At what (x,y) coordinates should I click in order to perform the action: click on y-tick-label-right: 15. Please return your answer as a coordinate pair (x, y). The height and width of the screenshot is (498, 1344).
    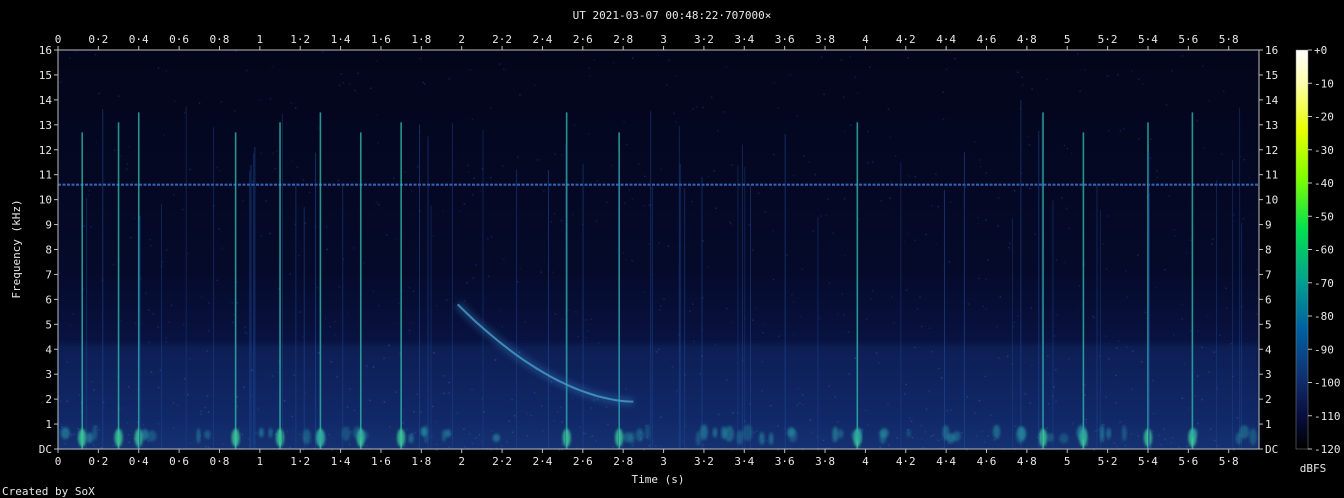
    Looking at the image, I should click on (1271, 75).